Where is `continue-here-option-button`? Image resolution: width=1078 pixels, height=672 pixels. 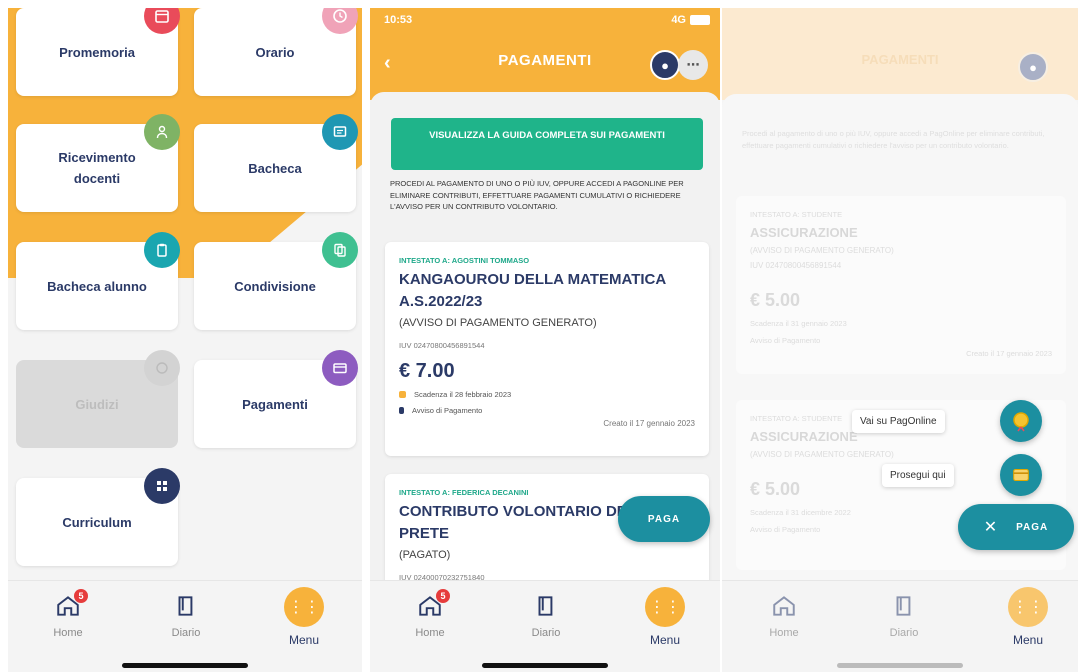 continue-here-option-button is located at coordinates (1021, 475).